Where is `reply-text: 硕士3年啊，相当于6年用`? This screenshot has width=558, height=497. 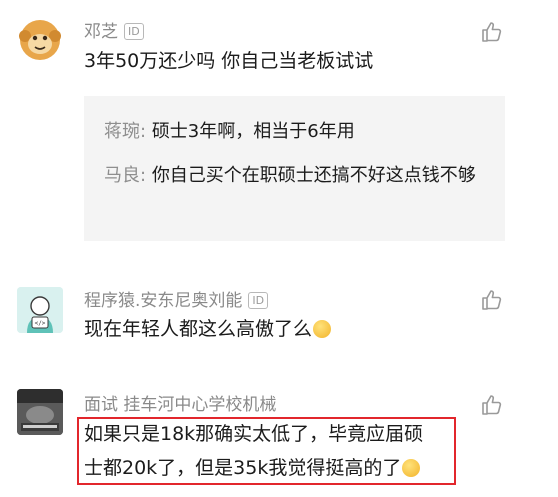 reply-text: 硕士3年啊，相当于6年用 is located at coordinates (253, 131).